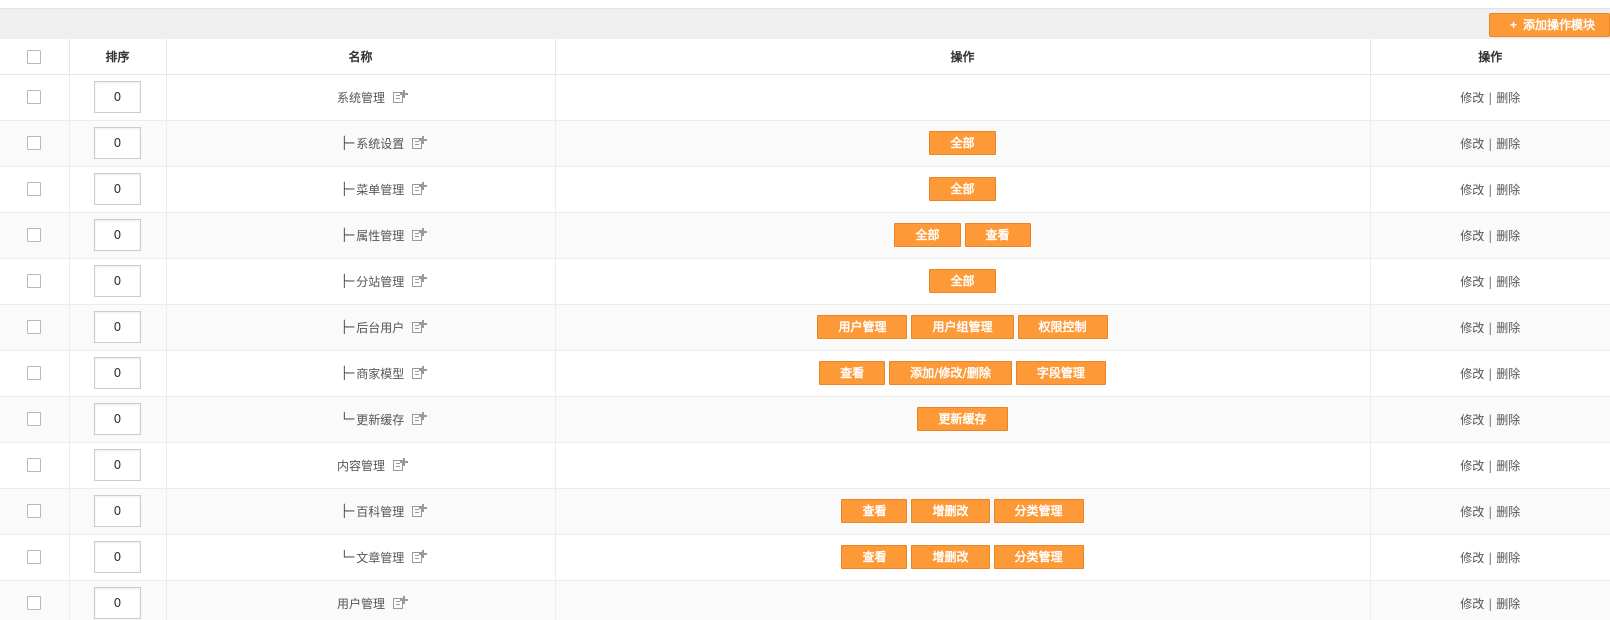 The image size is (1610, 620). I want to click on add-module-button: + 添加操作模块, so click(1549, 25).